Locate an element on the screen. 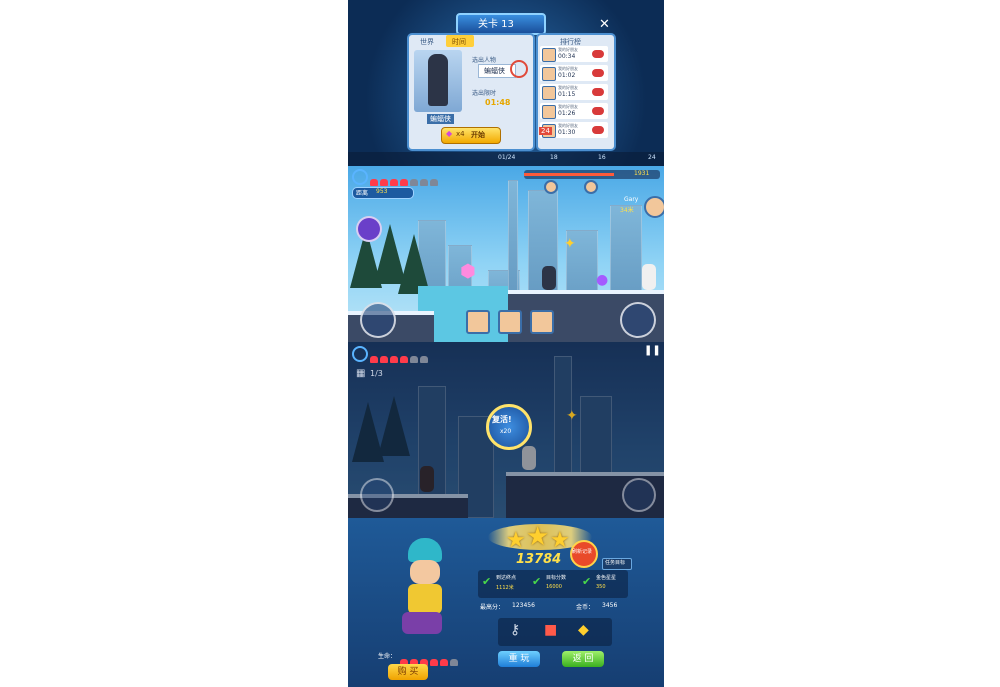 The height and width of the screenshot is (687, 1000). buy-label: 购 买 is located at coordinates (408, 672).